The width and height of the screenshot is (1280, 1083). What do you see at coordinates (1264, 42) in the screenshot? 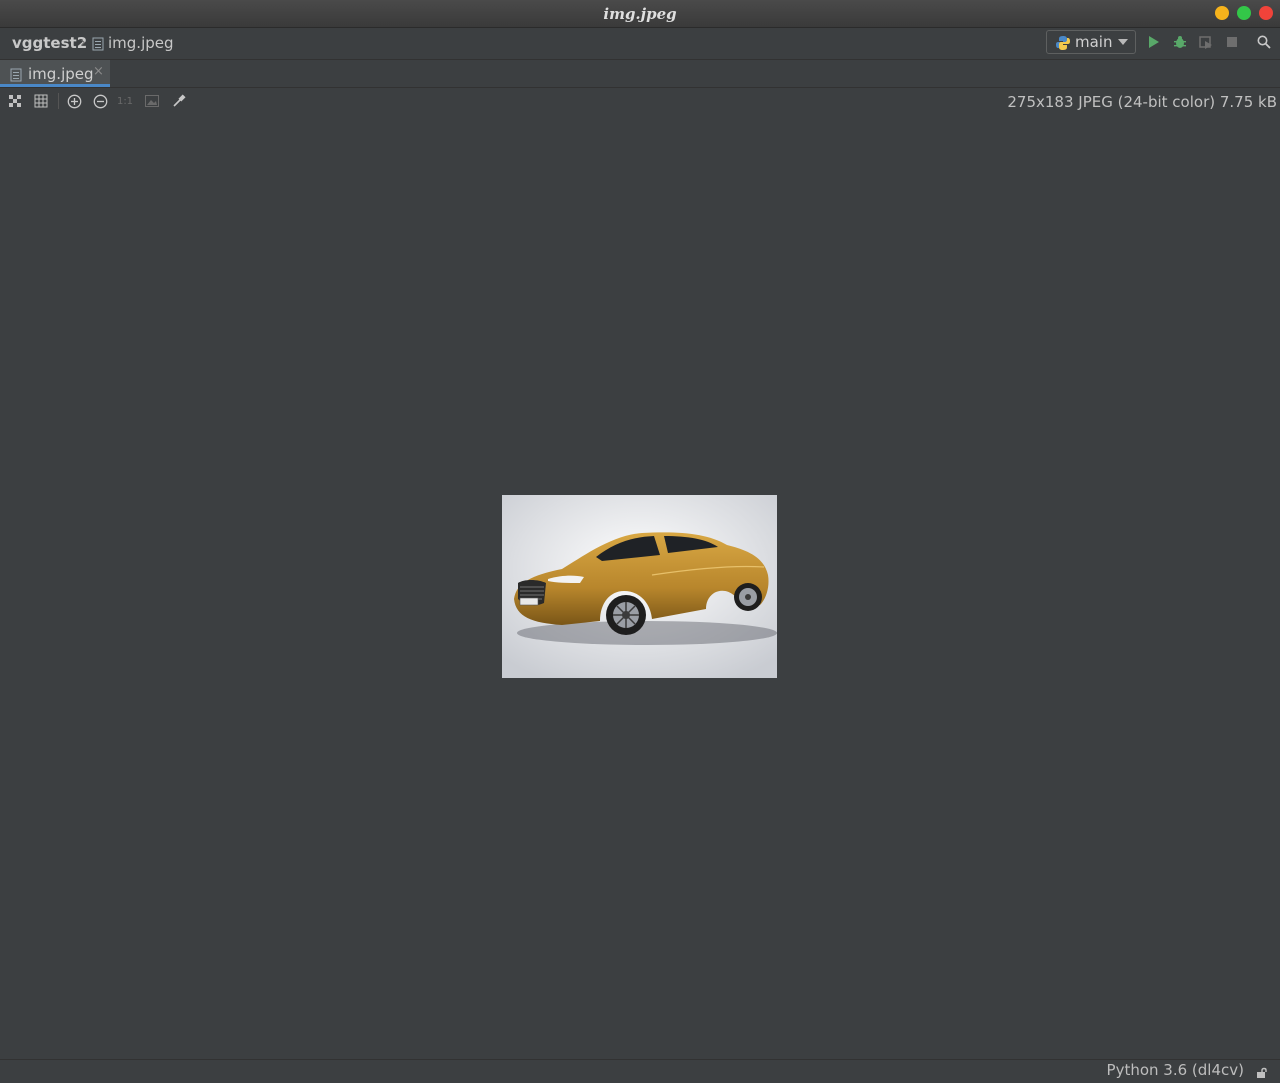
I see `search-icon` at bounding box center [1264, 42].